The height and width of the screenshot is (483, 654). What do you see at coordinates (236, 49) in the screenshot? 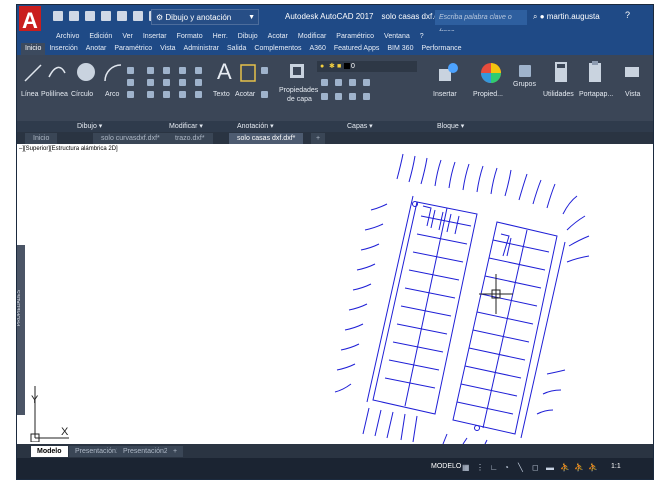
I see `ribbon-tab-6: Salida` at bounding box center [236, 49].